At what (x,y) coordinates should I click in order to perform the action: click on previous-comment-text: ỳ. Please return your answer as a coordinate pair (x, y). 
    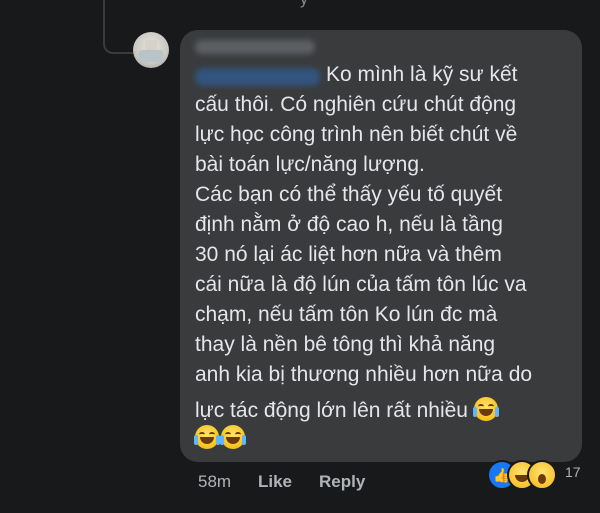
    Looking at the image, I should click on (304, 4).